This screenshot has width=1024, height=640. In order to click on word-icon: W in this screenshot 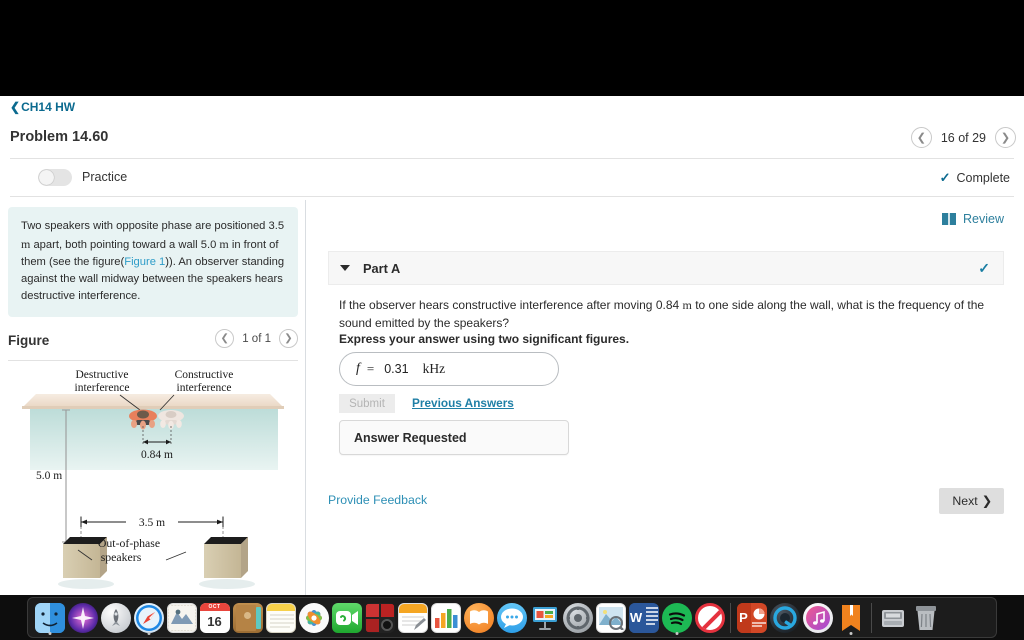, I will do `click(643, 617)`.